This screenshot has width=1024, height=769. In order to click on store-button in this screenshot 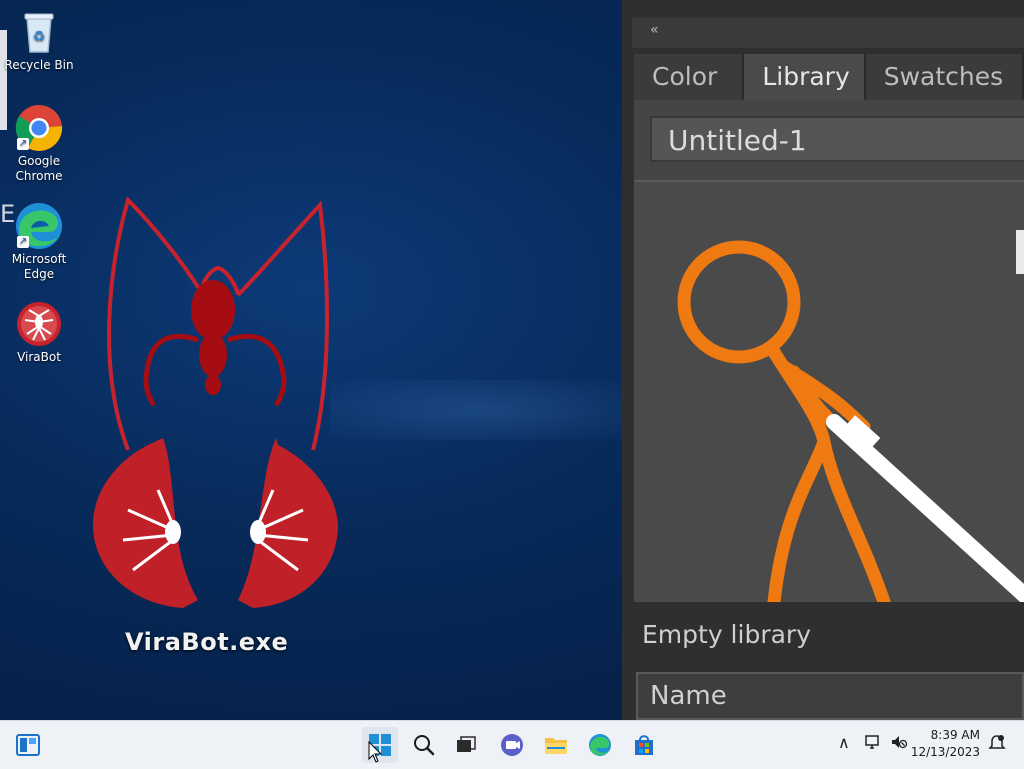, I will do `click(644, 745)`.